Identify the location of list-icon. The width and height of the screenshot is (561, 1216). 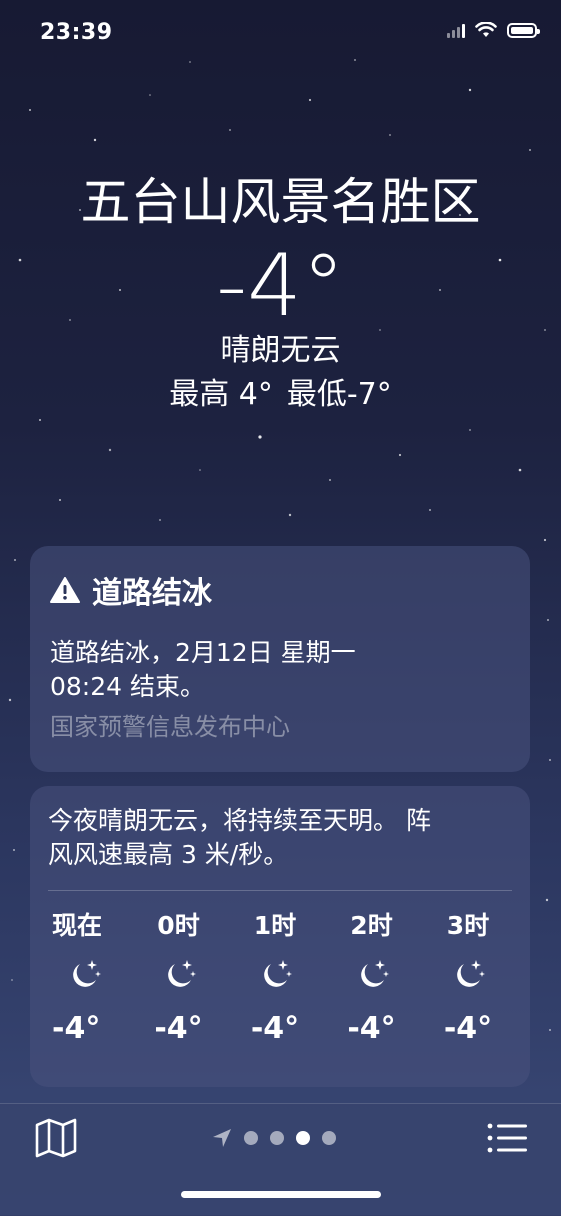
(507, 1138).